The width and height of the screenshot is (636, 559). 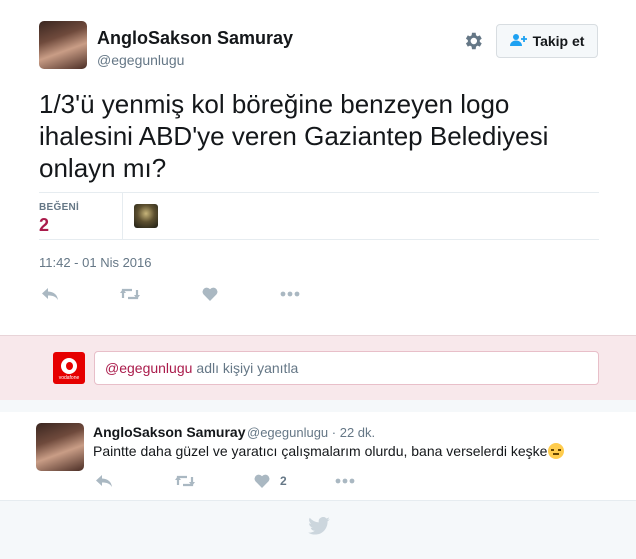 What do you see at coordinates (210, 294) in the screenshot?
I see `like-icon` at bounding box center [210, 294].